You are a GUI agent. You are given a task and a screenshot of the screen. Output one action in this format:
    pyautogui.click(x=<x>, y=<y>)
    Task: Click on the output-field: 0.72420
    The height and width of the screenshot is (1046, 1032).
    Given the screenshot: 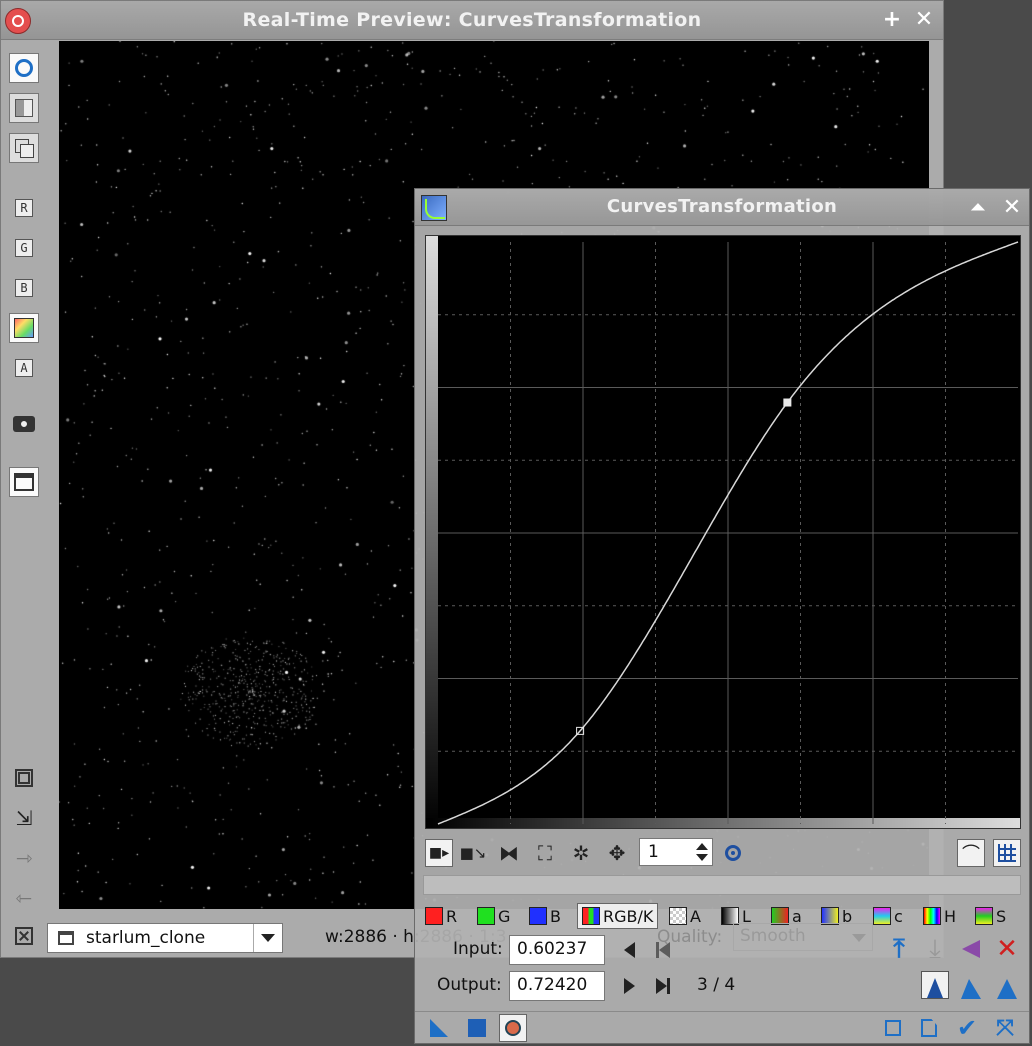 What is the action you would take?
    pyautogui.click(x=557, y=986)
    